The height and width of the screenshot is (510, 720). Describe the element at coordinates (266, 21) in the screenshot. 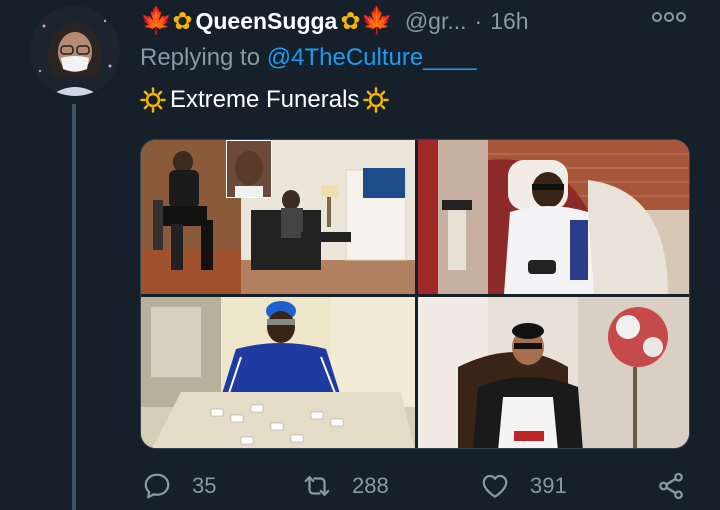

I see `display-name: QueenSugga` at that location.